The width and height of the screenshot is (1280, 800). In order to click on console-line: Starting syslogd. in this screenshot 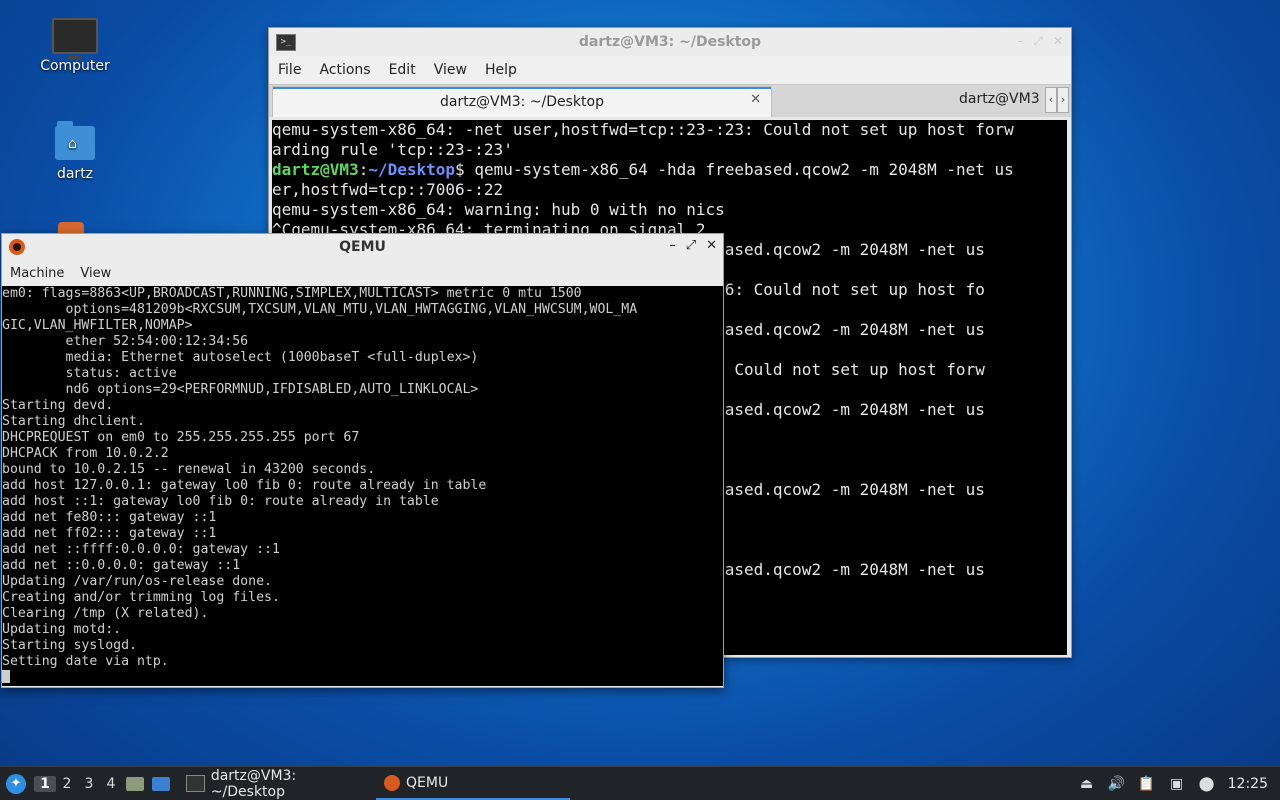, I will do `click(69, 645)`.